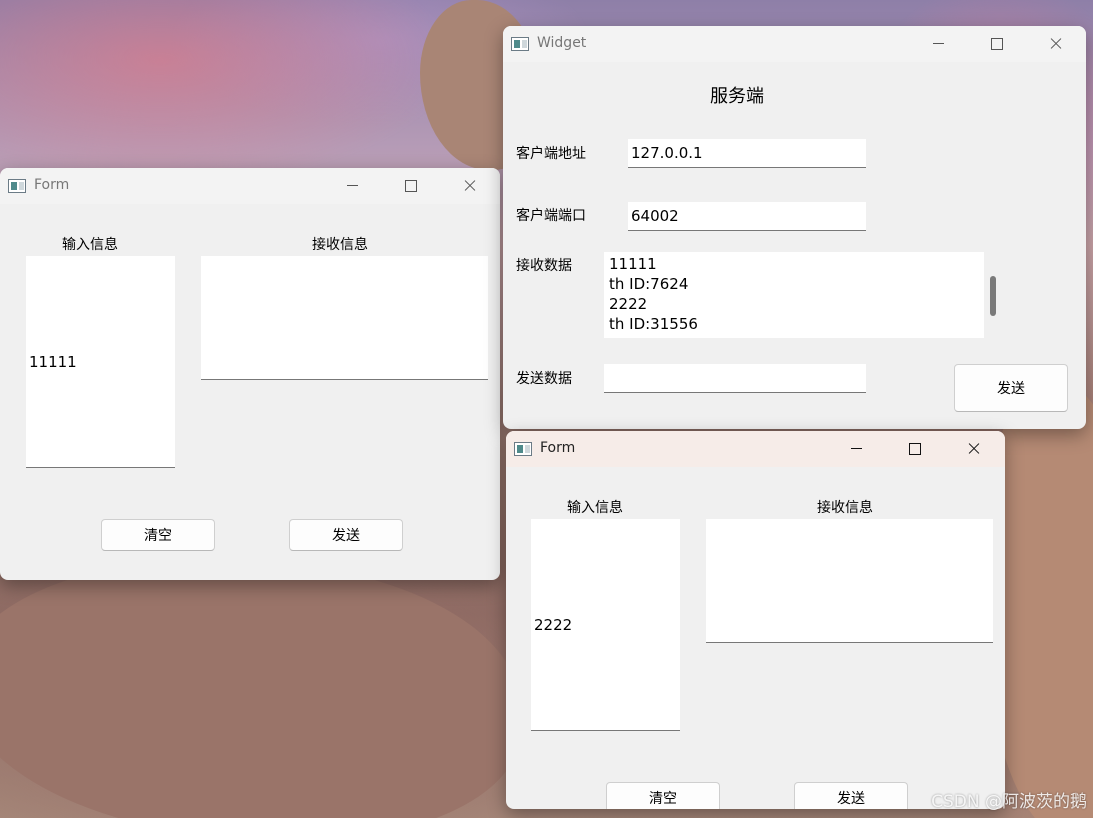  Describe the element at coordinates (794, 295) in the screenshot. I see `receive-data-textbox: 11111 th ID:7624 2222 th ID:31556` at that location.